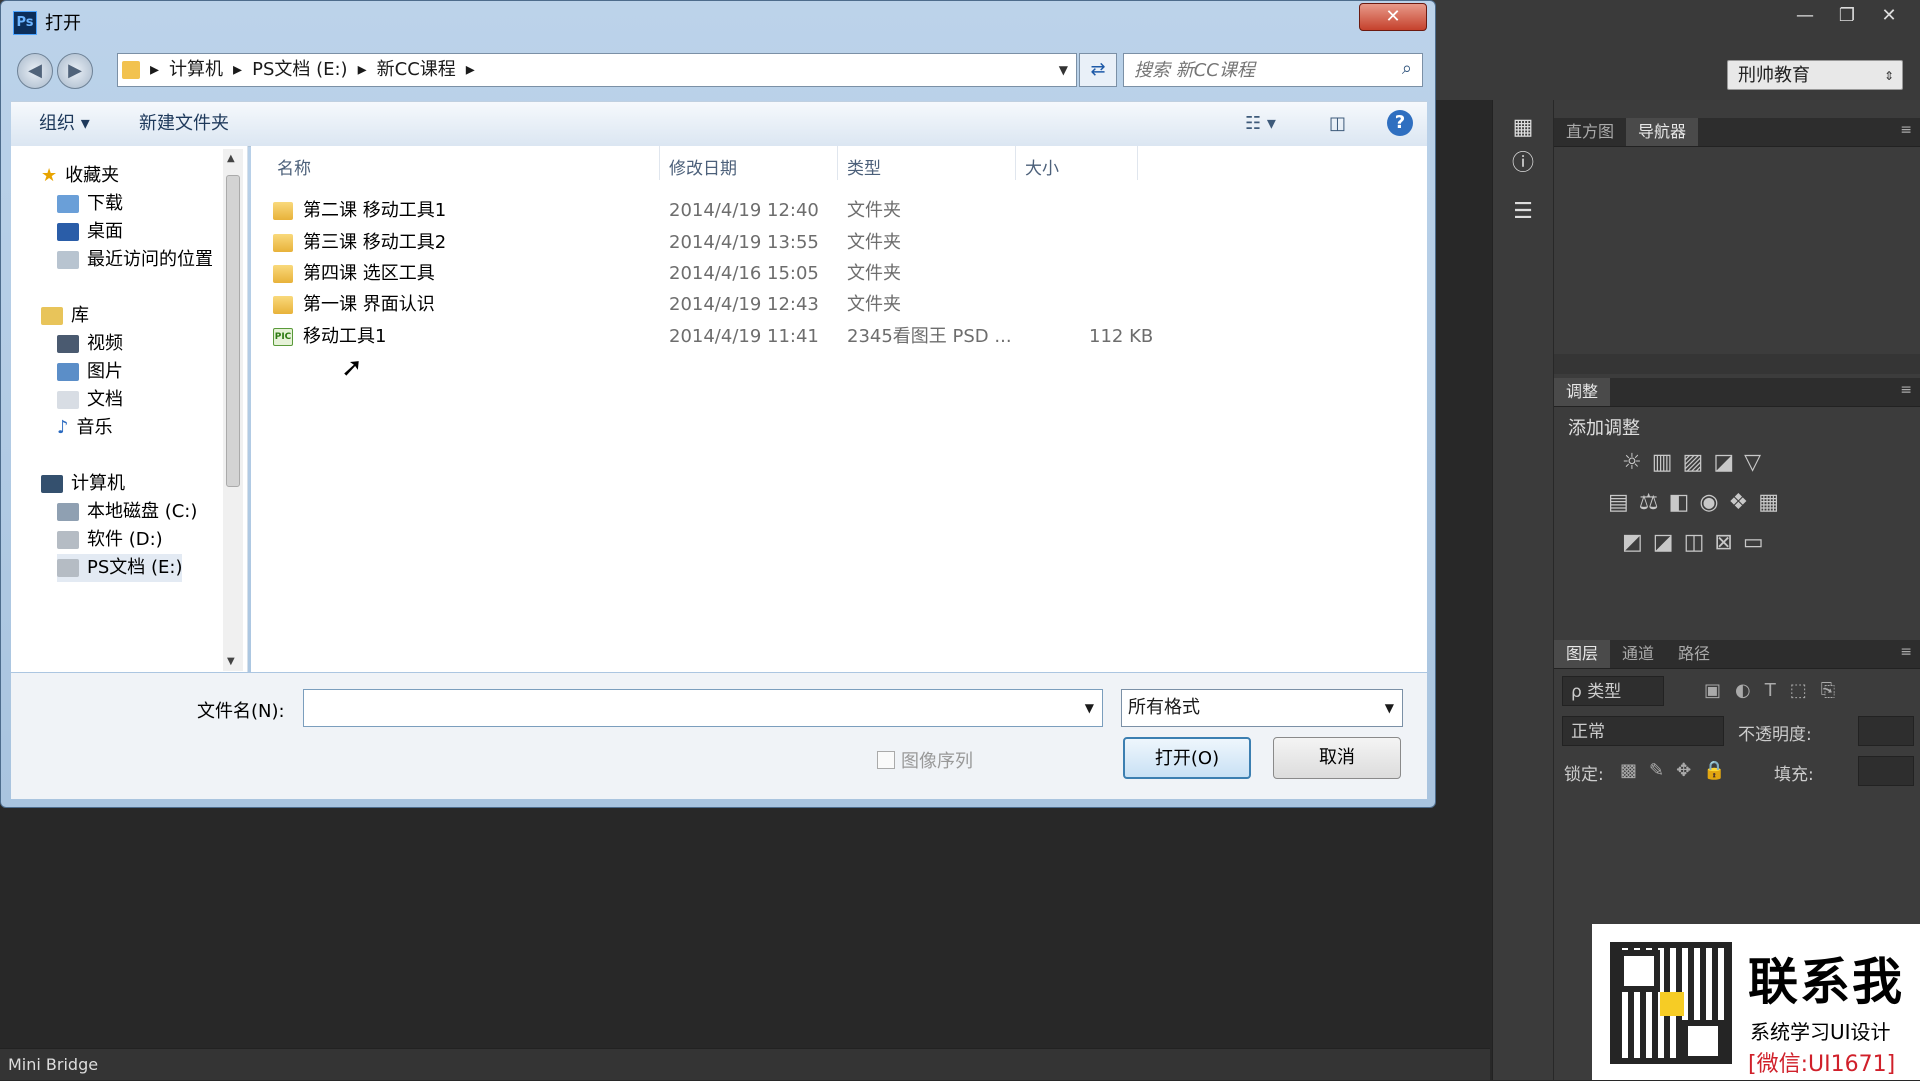  What do you see at coordinates (1662, 462) in the screenshot?
I see `levels-icon: ▥` at bounding box center [1662, 462].